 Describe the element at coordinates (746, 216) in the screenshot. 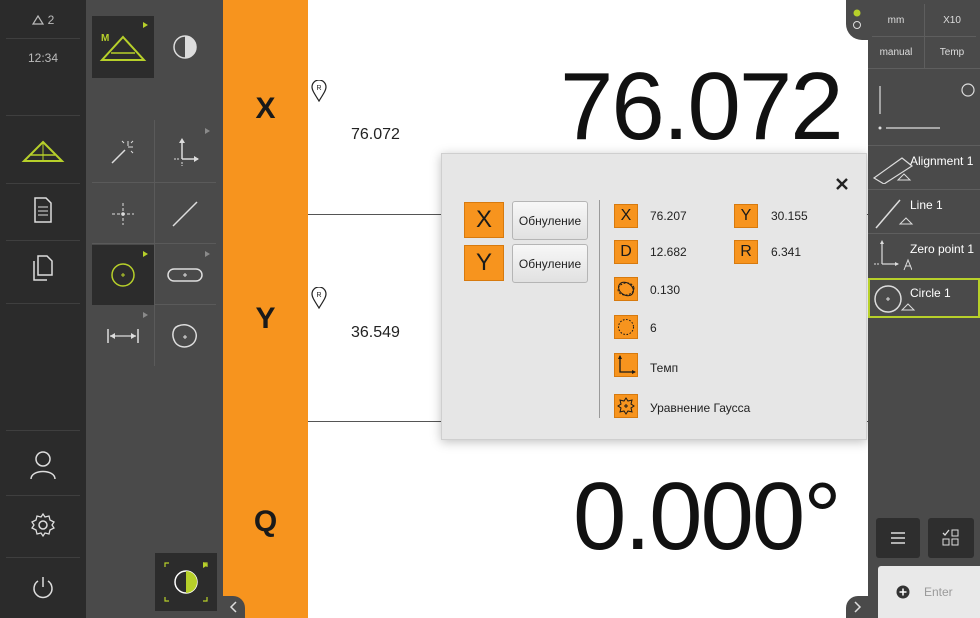

I see `y-coordinate-icon: Y` at that location.